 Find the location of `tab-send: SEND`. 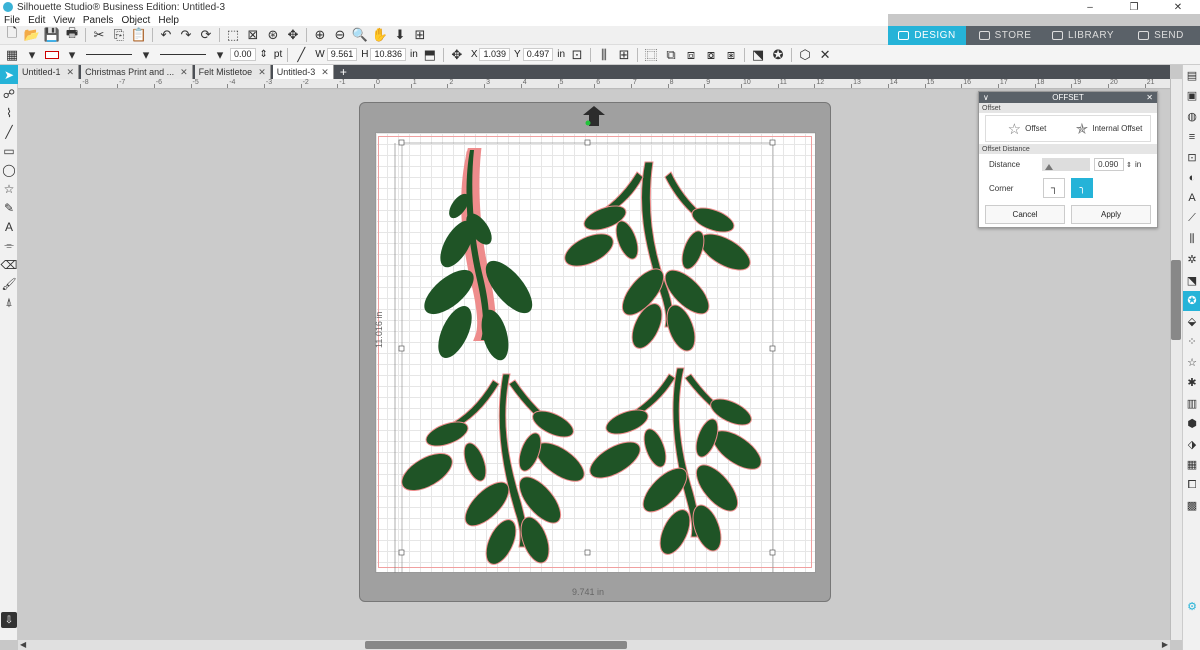

tab-send: SEND is located at coordinates (1161, 35).